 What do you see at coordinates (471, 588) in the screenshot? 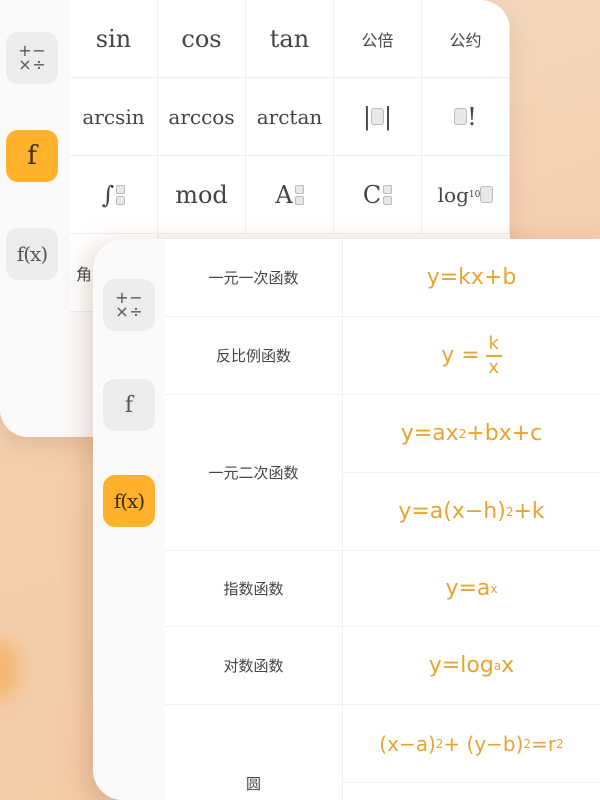
I see `exponential-formula-button: y=a x` at bounding box center [471, 588].